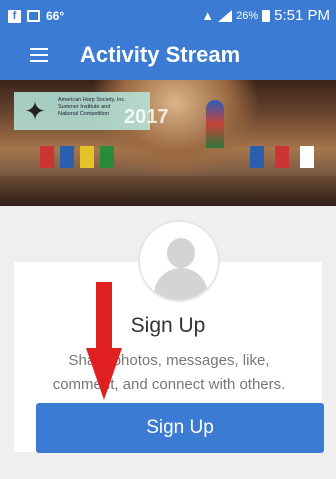 Image resolution: width=336 pixels, height=479 pixels. I want to click on wifi-icon: ▲, so click(208, 15).